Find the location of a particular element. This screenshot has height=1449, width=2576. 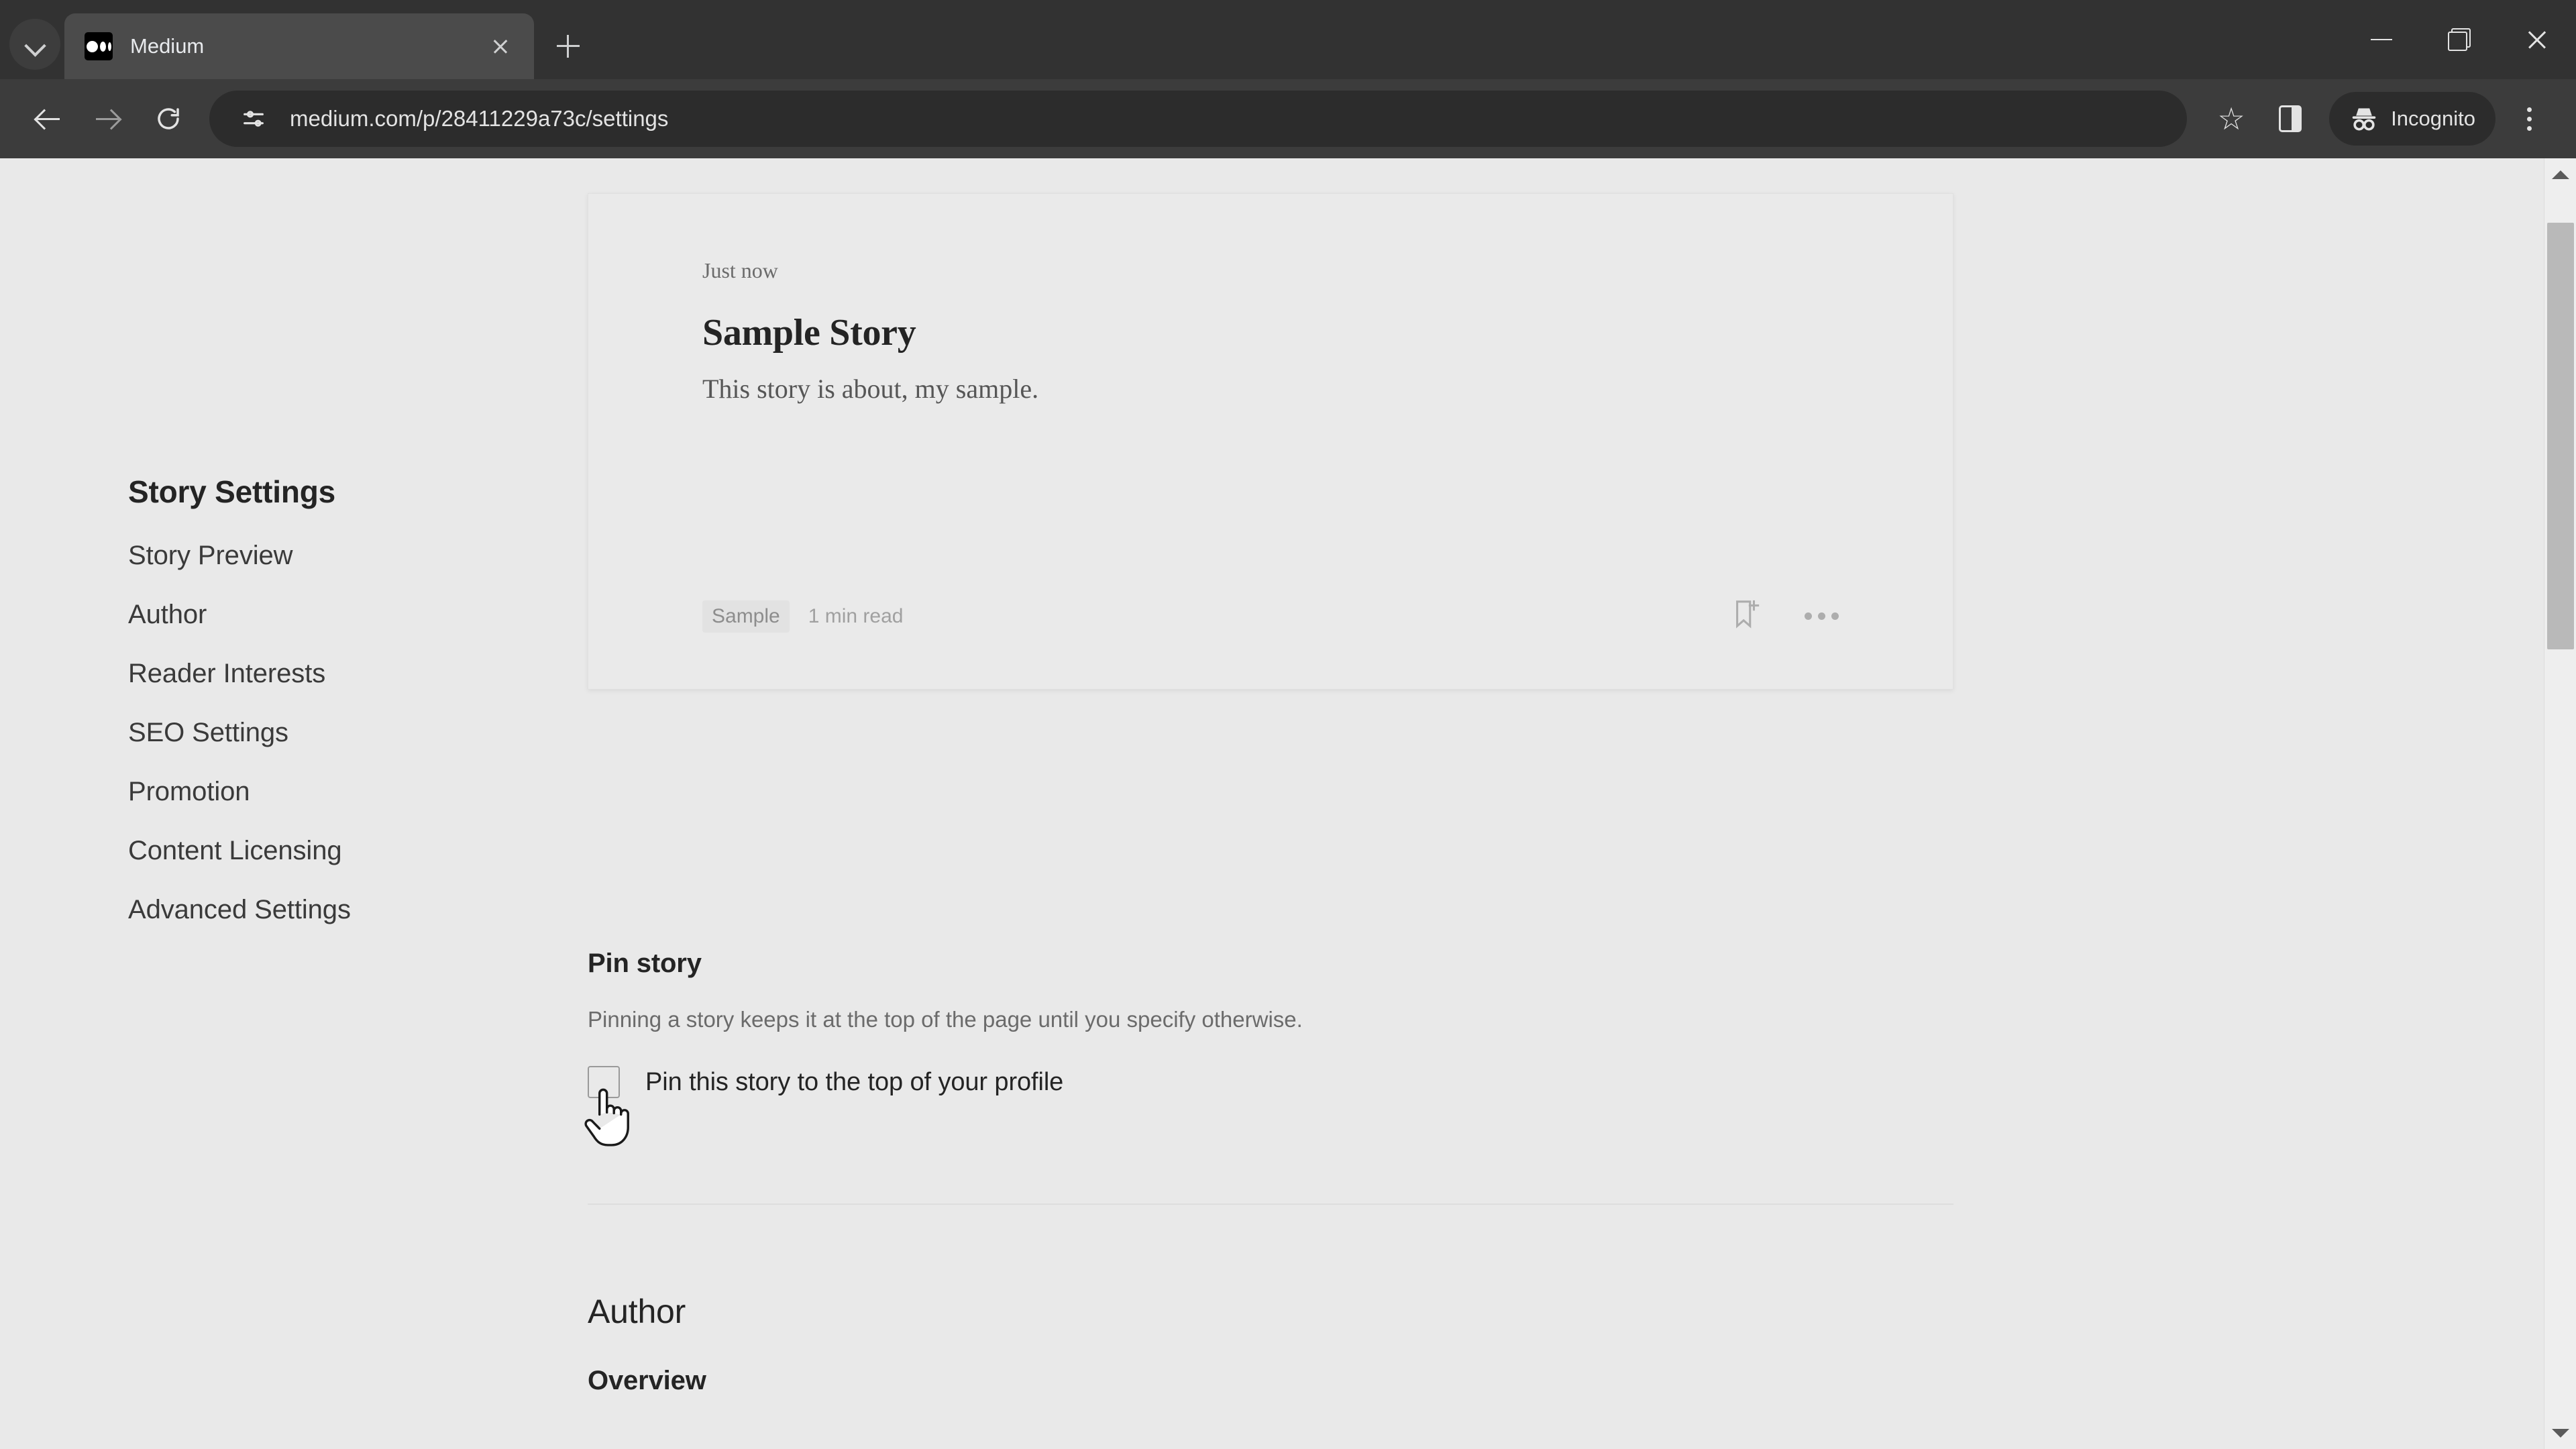

window-controls is located at coordinates (2459, 39).